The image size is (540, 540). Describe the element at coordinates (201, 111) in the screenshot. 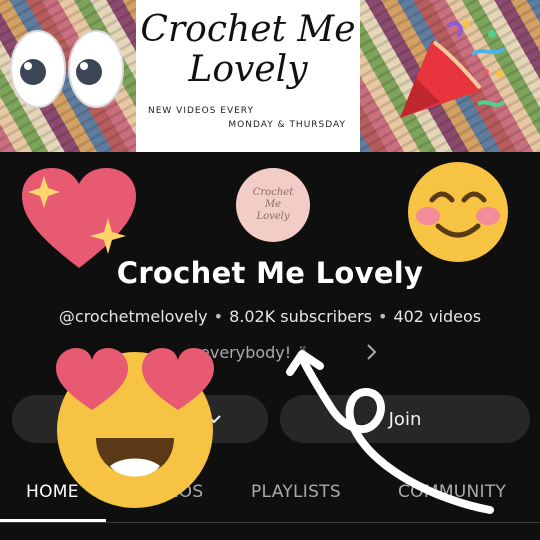

I see `banner-tagline-line1: NEW VIDEOS EVERY` at that location.